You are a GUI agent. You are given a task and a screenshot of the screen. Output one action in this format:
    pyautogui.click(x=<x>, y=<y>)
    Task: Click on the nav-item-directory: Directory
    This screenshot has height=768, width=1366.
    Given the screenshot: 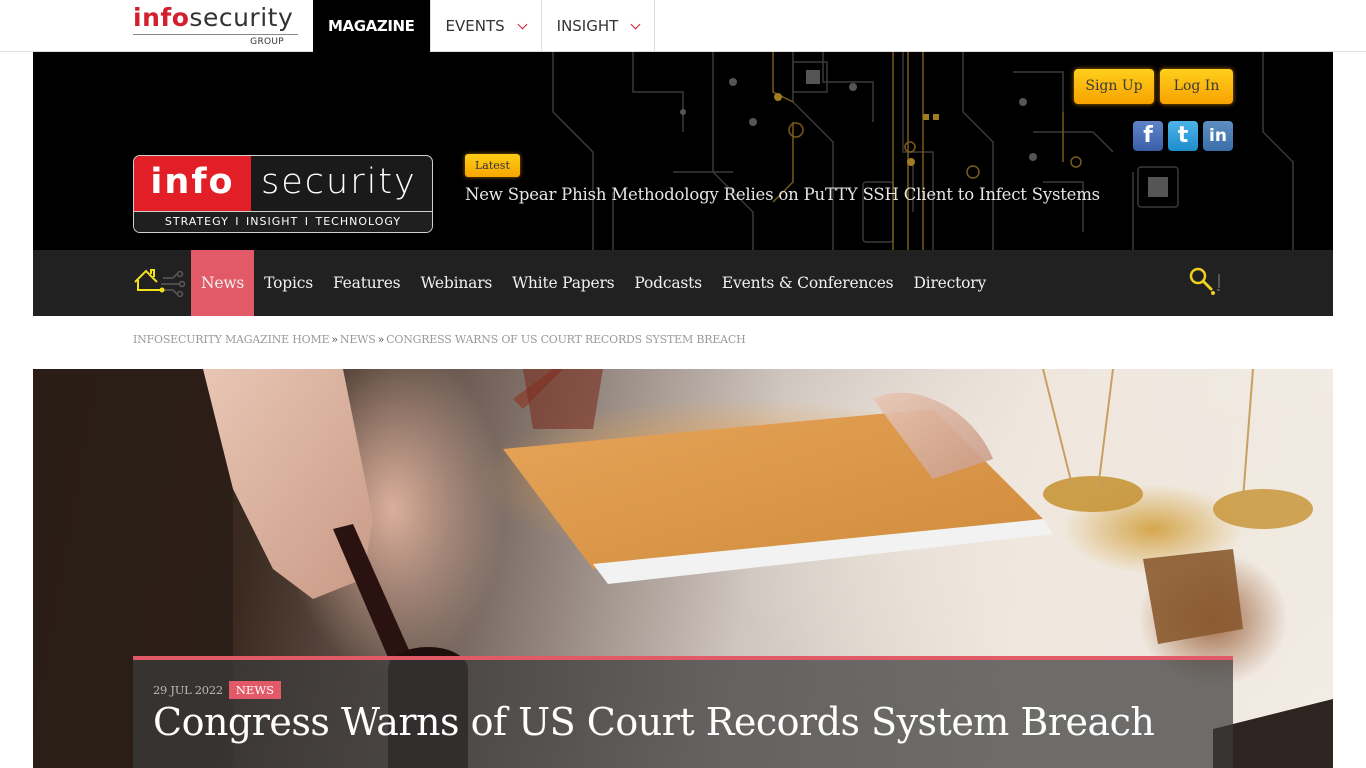 What is the action you would take?
    pyautogui.click(x=949, y=283)
    